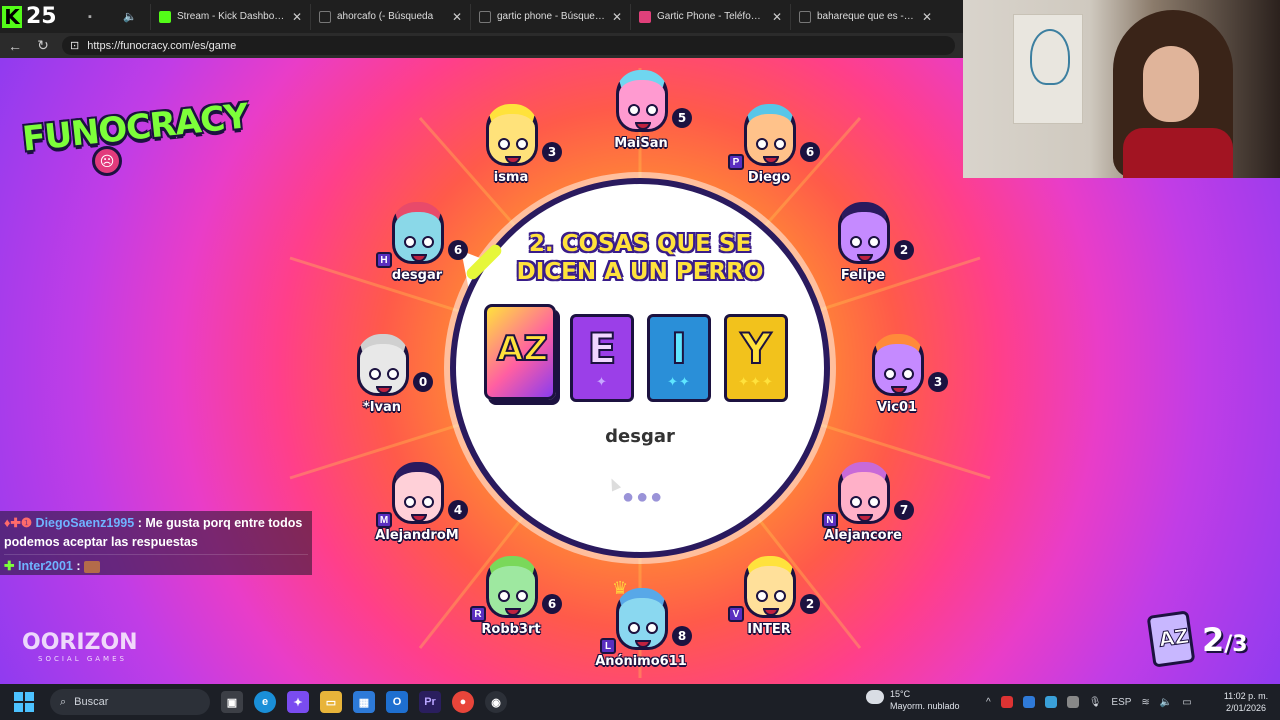  I want to click on chrome-icon: ●, so click(463, 702).